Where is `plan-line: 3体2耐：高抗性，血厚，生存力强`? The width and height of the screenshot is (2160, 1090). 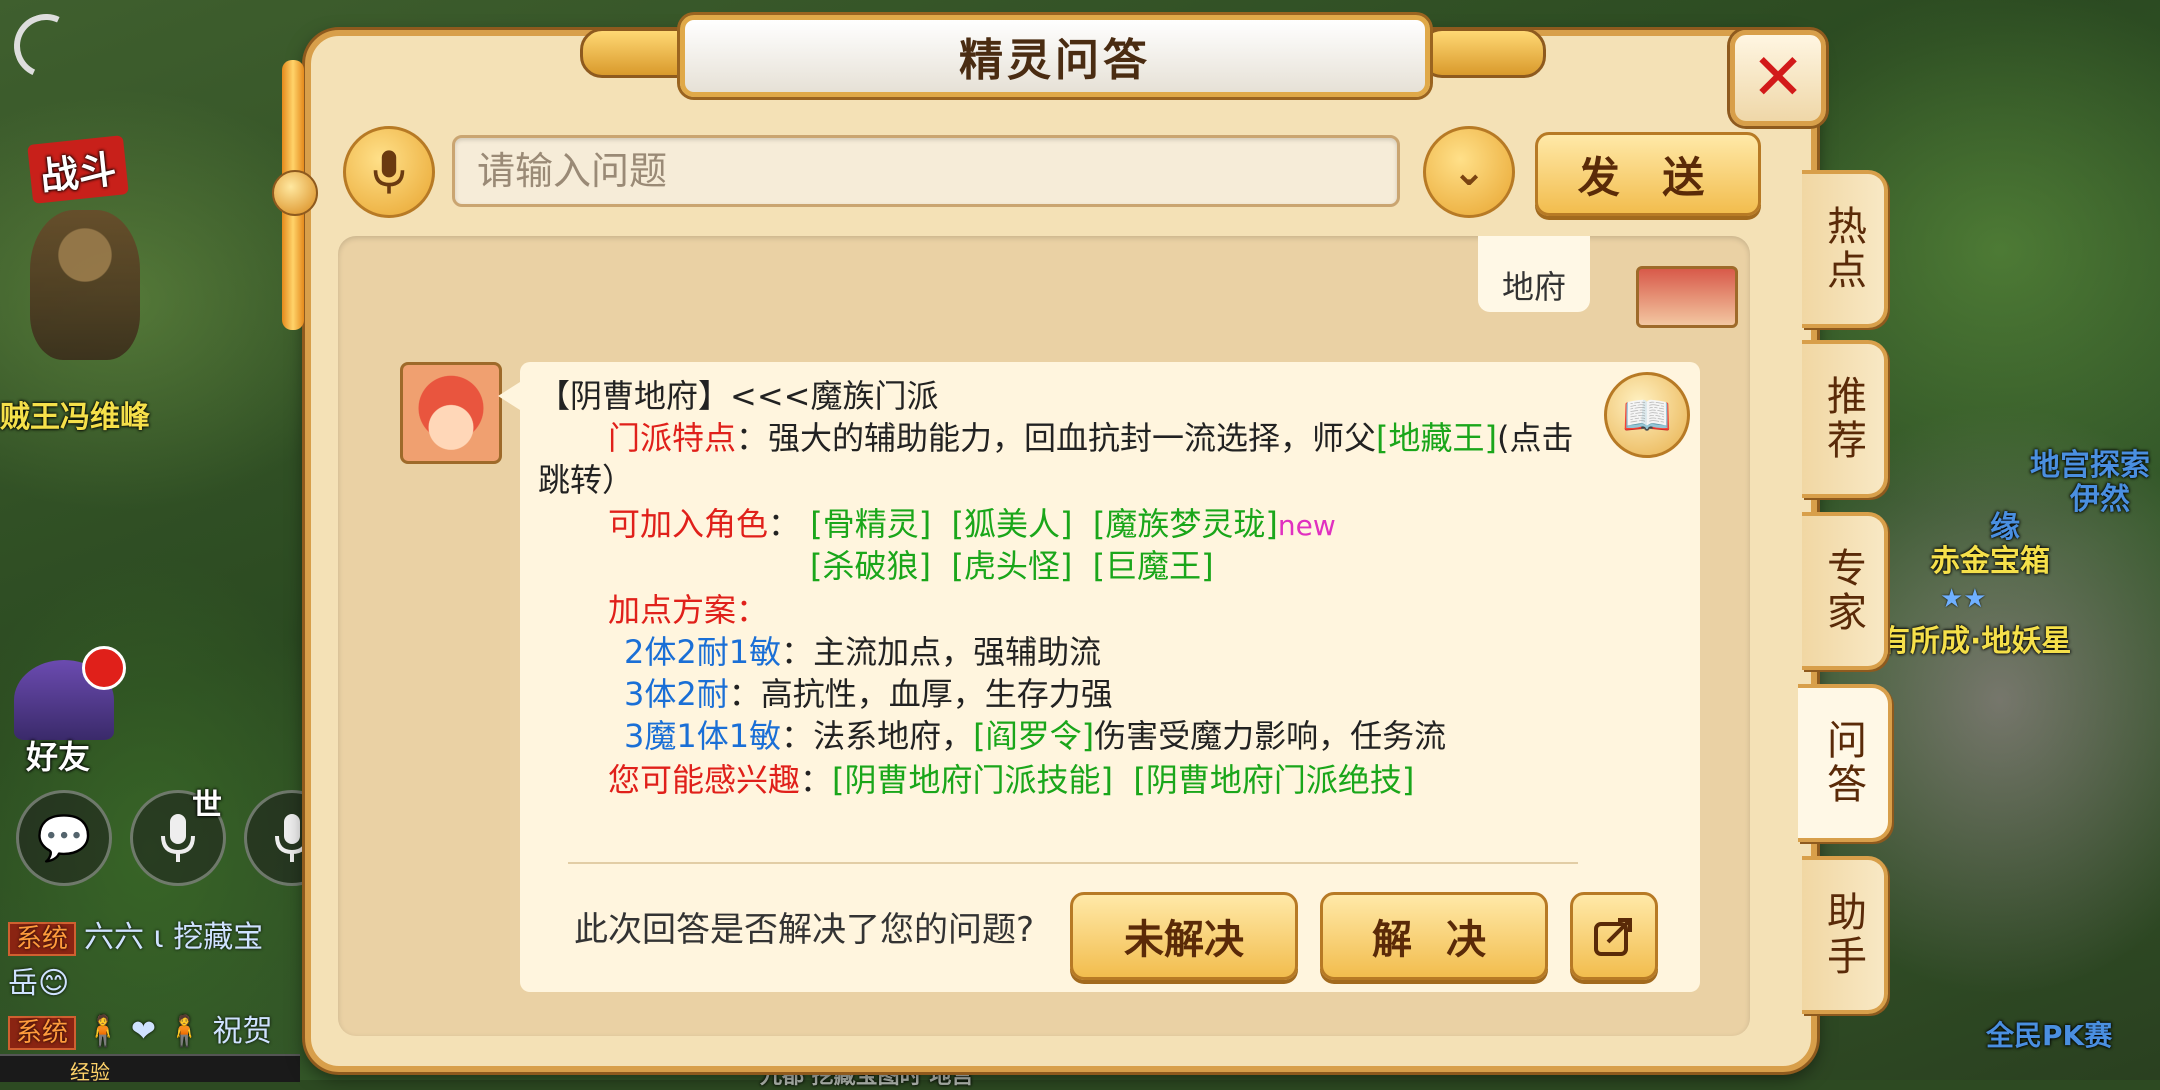
plan-line: 3体2耐：高抗性，血厚，生存力强 is located at coordinates (868, 694).